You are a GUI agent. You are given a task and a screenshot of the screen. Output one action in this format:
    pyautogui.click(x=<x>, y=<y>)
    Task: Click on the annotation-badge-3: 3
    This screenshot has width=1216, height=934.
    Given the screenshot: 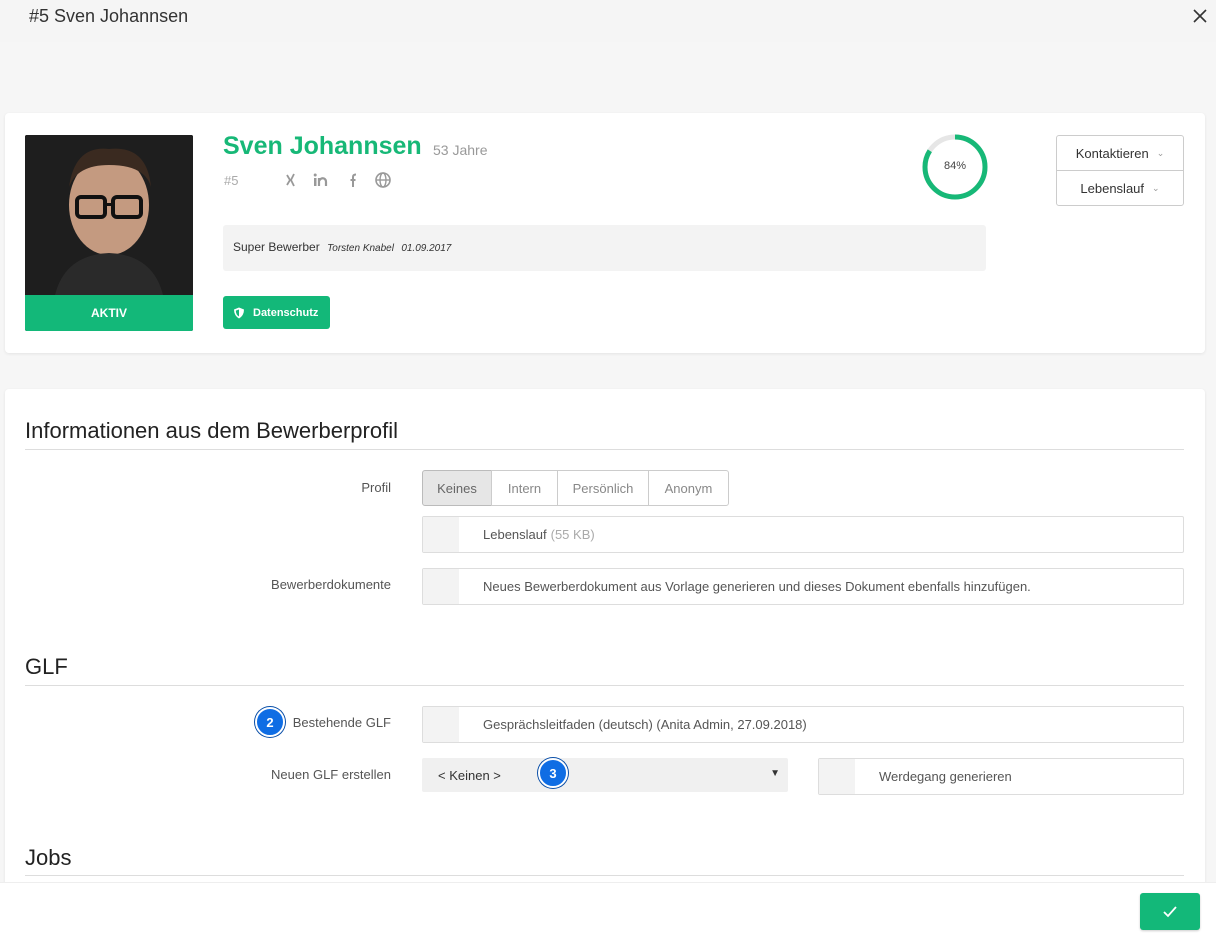 What is the action you would take?
    pyautogui.click(x=553, y=773)
    